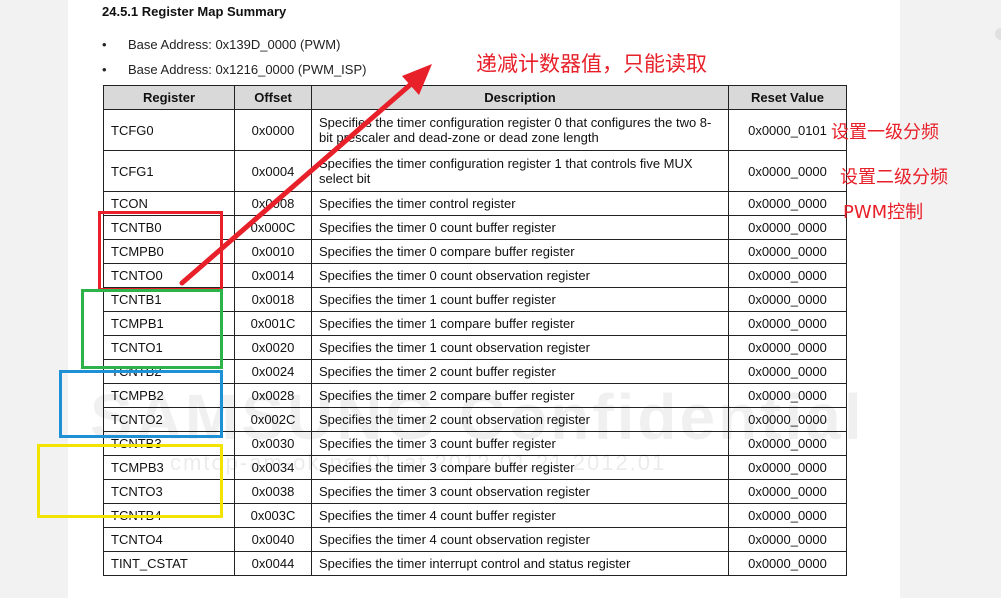  Describe the element at coordinates (305, 175) in the screenshot. I see `arrow-icon` at that location.